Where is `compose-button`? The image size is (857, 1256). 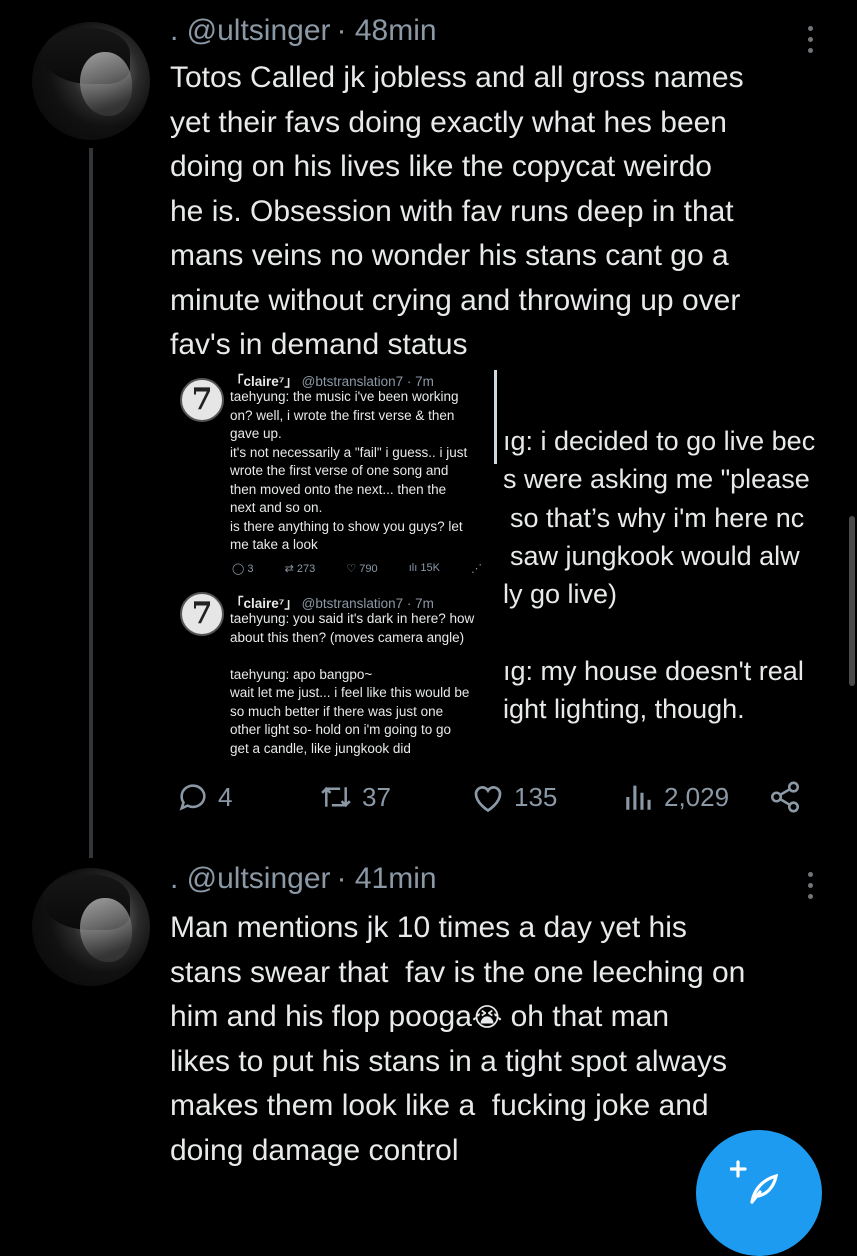
compose-button is located at coordinates (759, 1193).